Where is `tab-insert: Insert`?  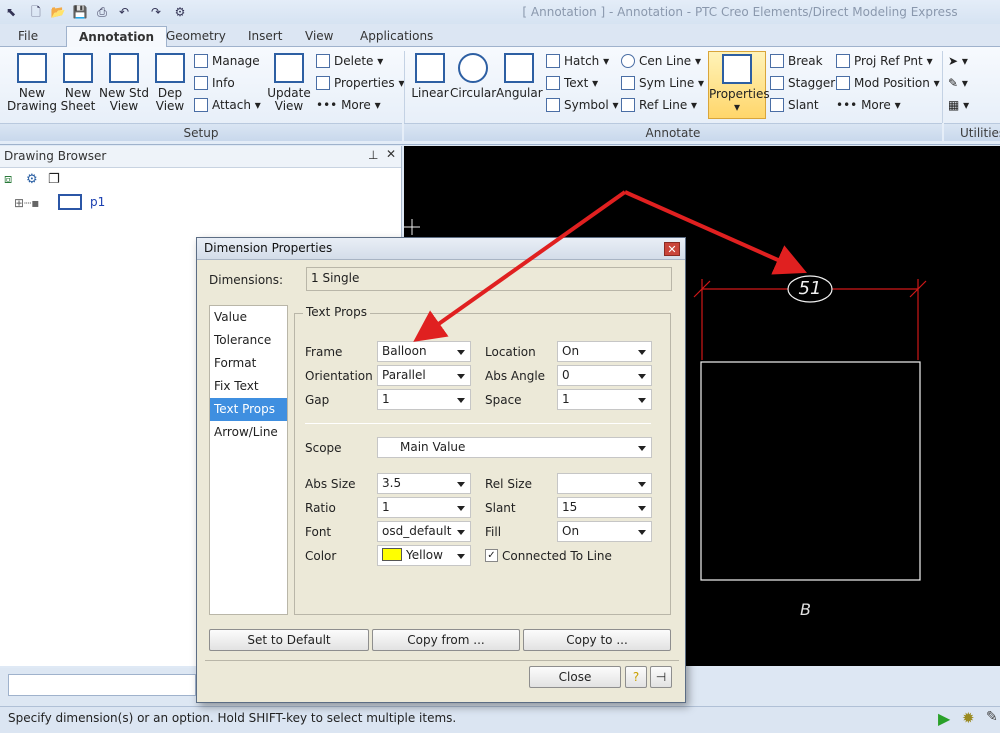
tab-insert: Insert is located at coordinates (265, 36).